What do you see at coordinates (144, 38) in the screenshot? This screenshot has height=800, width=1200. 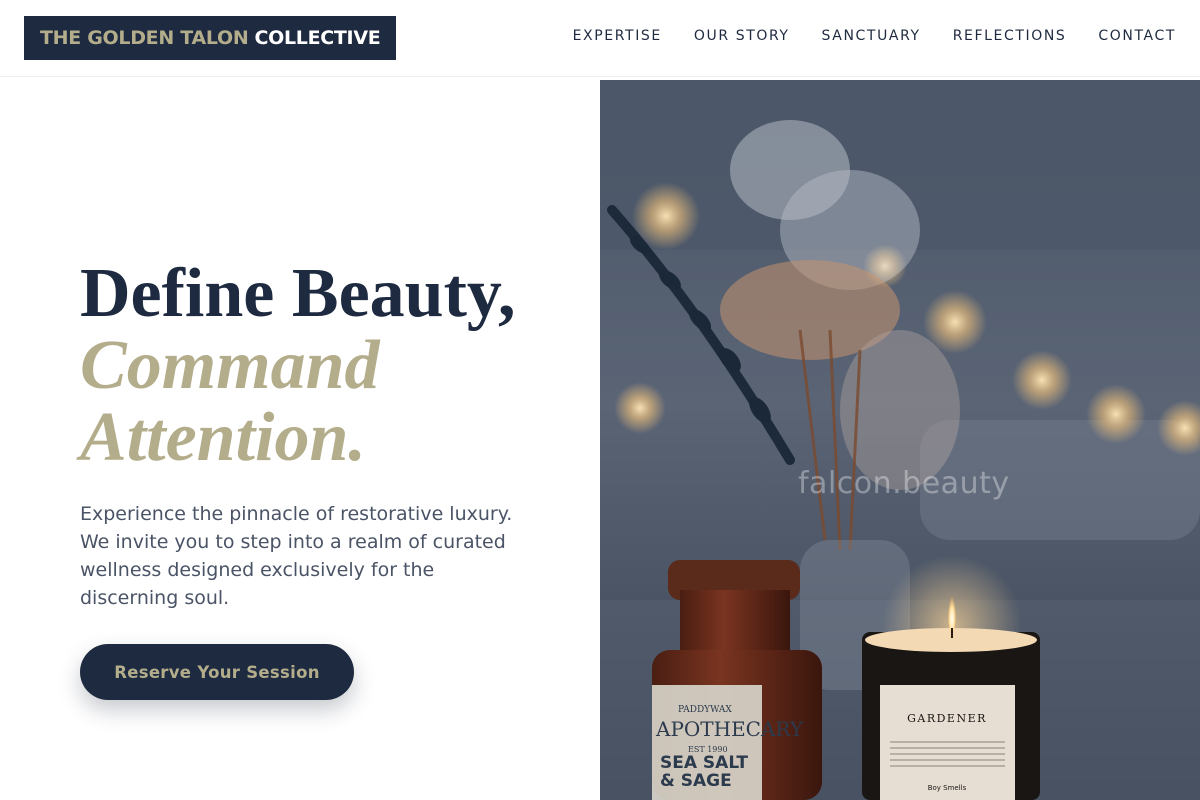 I see `brand-name-part1: THE GOLDEN TALON` at bounding box center [144, 38].